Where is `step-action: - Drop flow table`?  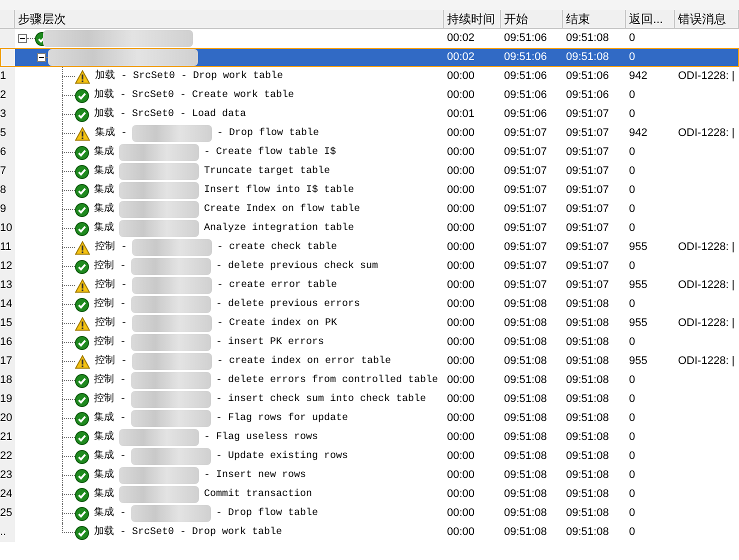
step-action: - Drop flow table is located at coordinates (268, 133).